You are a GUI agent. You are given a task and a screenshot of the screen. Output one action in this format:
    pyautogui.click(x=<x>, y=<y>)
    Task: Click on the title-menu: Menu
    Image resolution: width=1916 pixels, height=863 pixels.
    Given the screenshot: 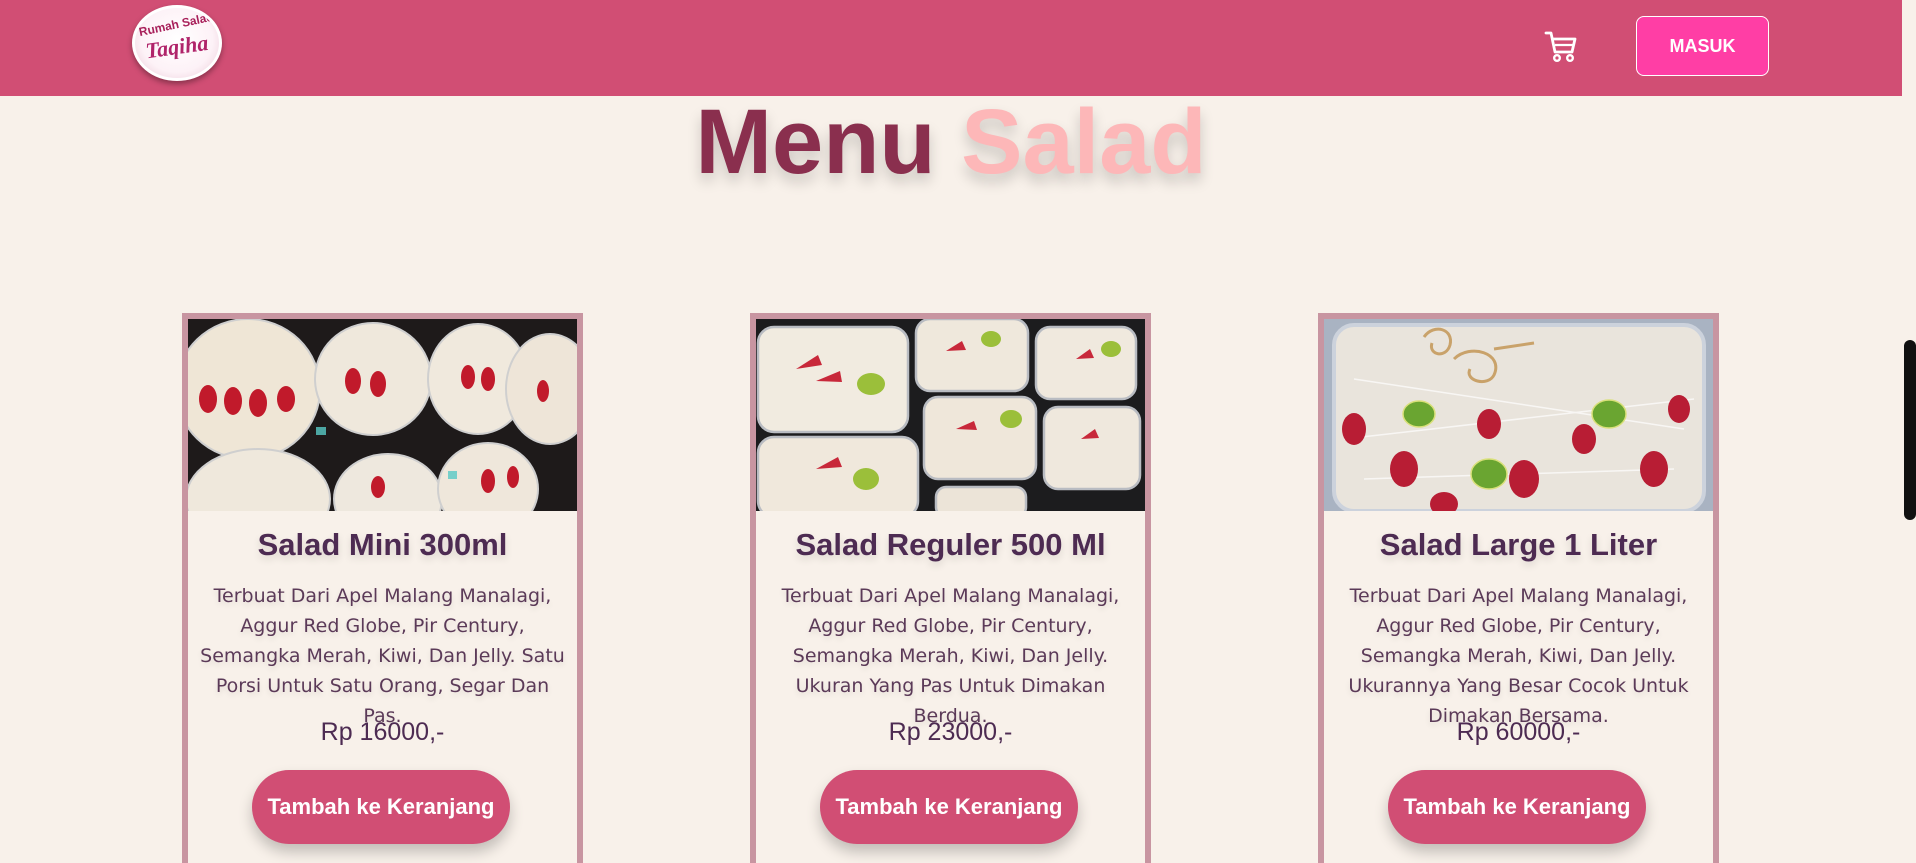 What is the action you would take?
    pyautogui.click(x=815, y=142)
    